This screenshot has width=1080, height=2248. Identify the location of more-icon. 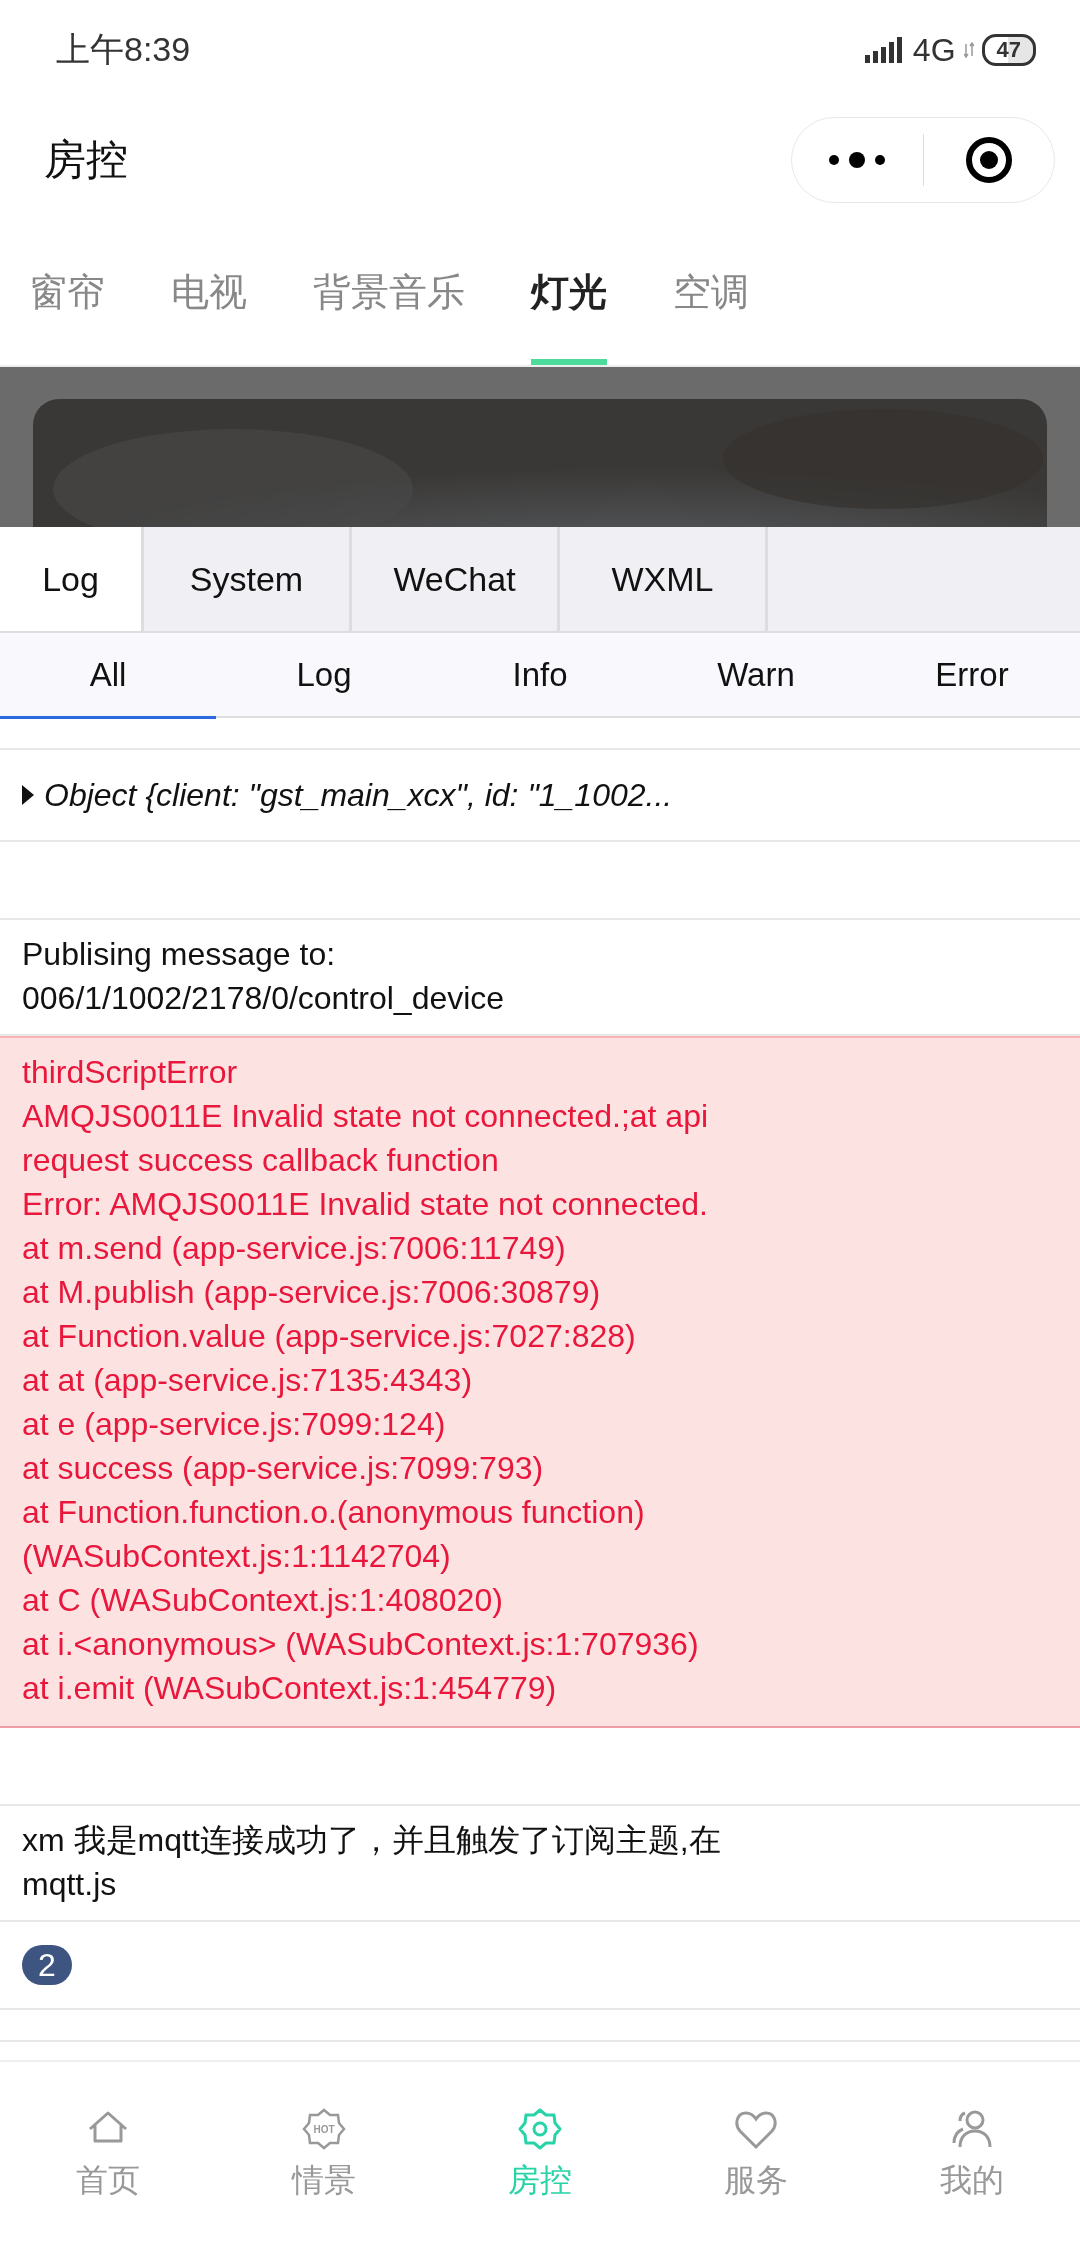
(857, 160).